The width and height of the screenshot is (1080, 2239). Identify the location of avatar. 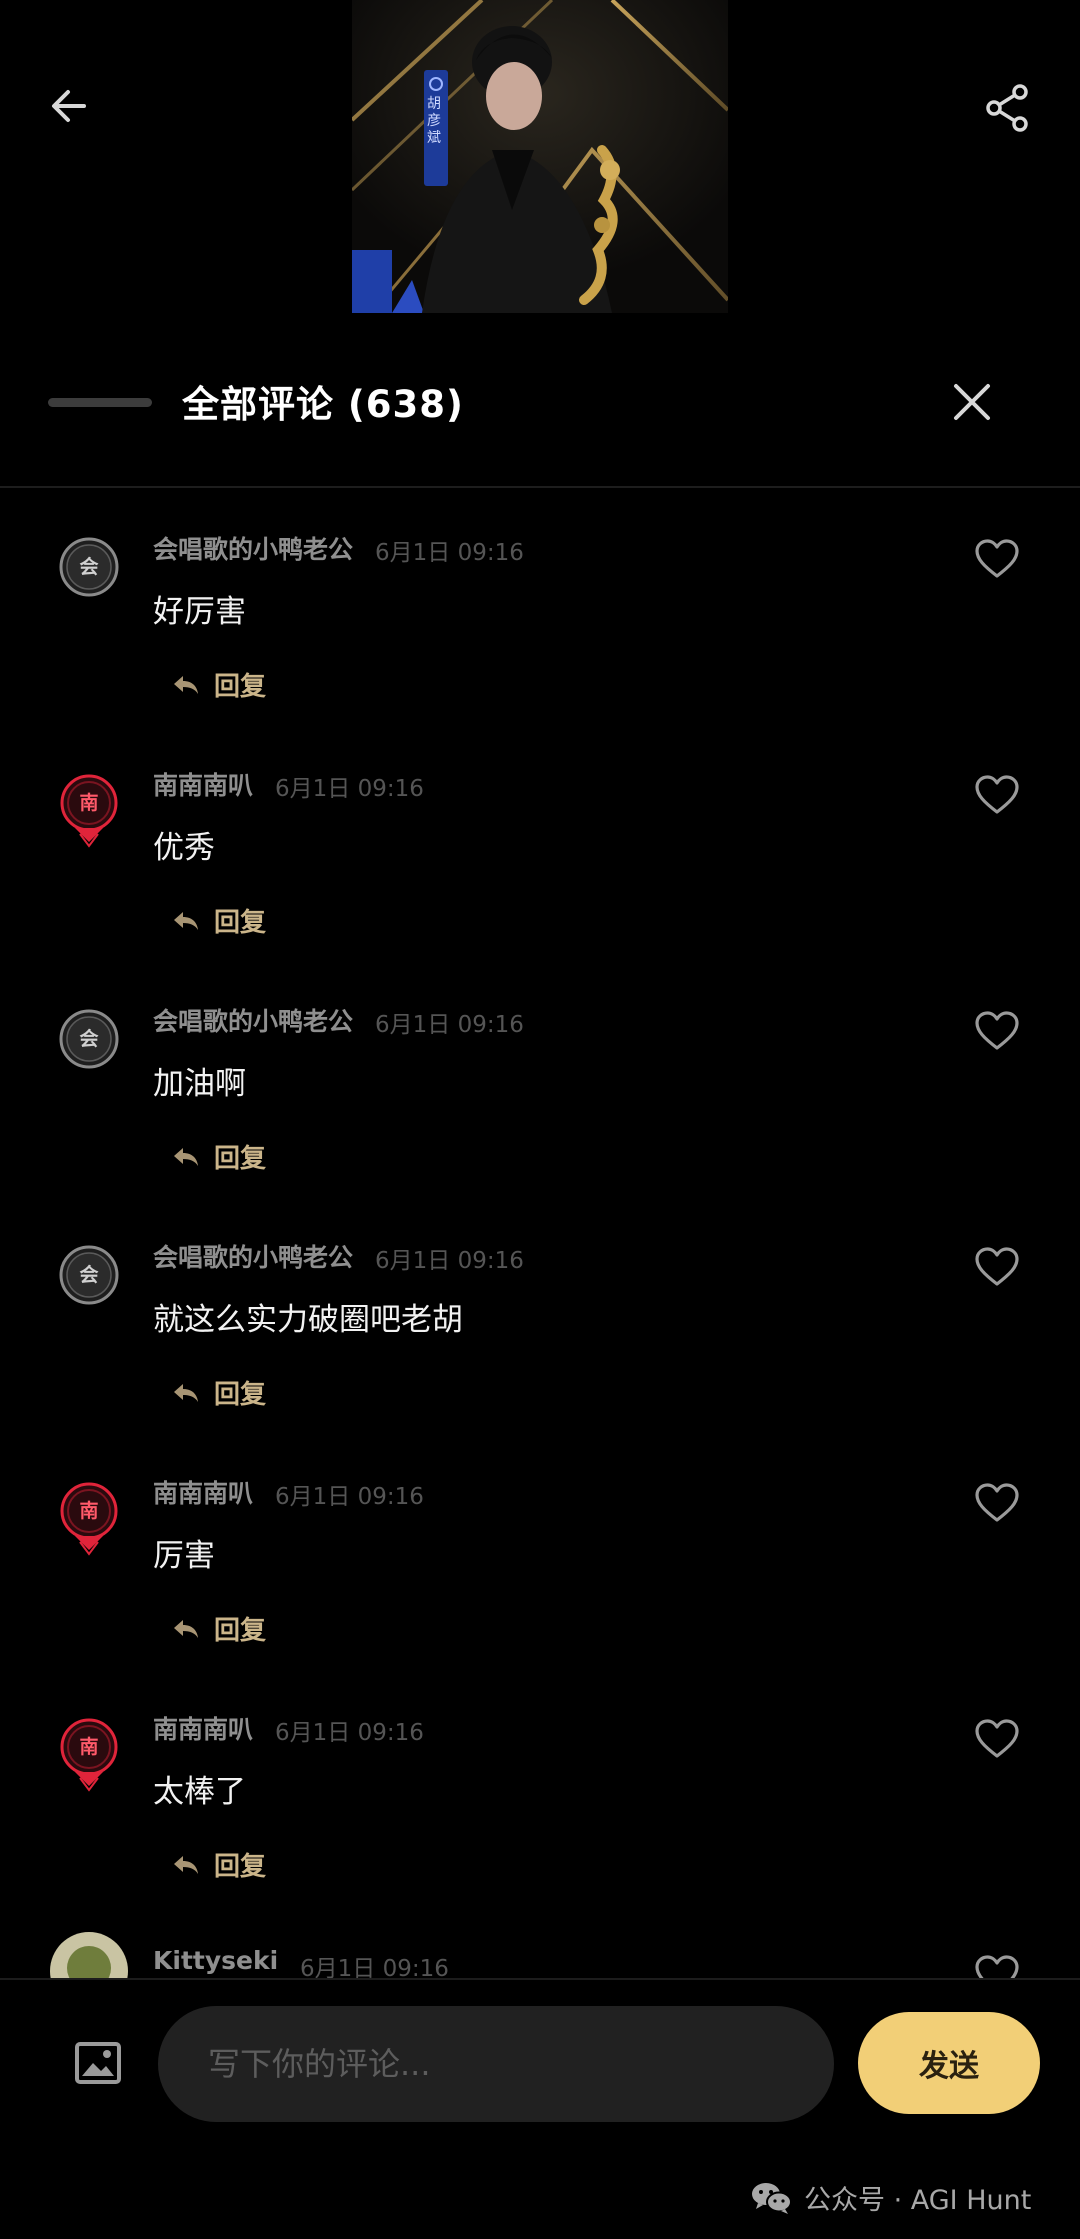
(89, 1955).